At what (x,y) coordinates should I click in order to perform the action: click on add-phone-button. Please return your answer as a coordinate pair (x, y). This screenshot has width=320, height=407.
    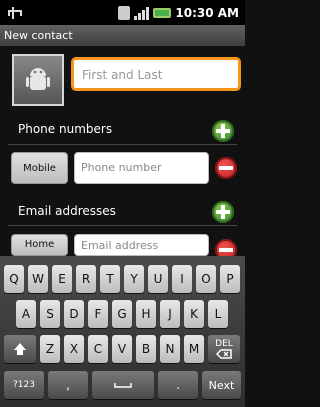
    Looking at the image, I should click on (223, 131).